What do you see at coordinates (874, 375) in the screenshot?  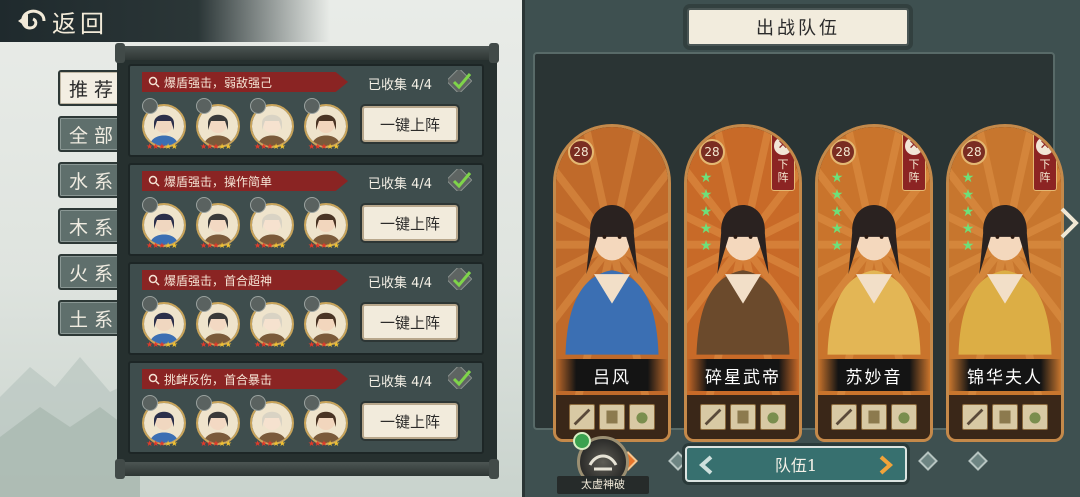 I see `hero-name: 苏妙音` at bounding box center [874, 375].